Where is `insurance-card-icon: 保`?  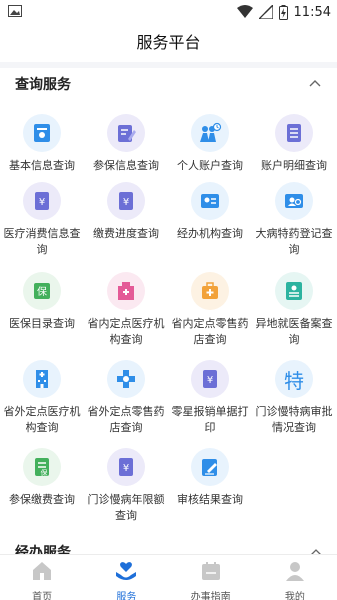
insurance-card-icon: 保 is located at coordinates (42, 291).